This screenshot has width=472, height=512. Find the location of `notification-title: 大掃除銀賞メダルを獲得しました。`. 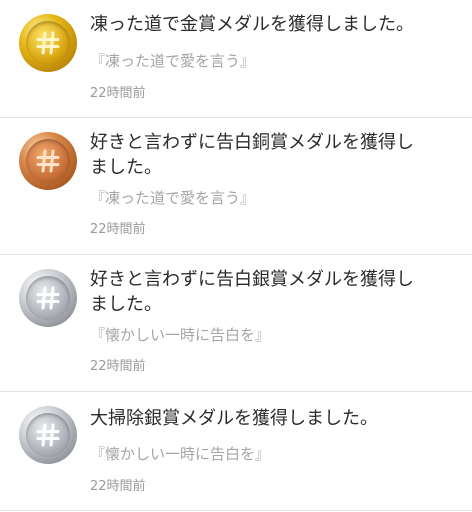

notification-title: 大掃除銀賞メダルを獲得しました。 is located at coordinates (234, 418).